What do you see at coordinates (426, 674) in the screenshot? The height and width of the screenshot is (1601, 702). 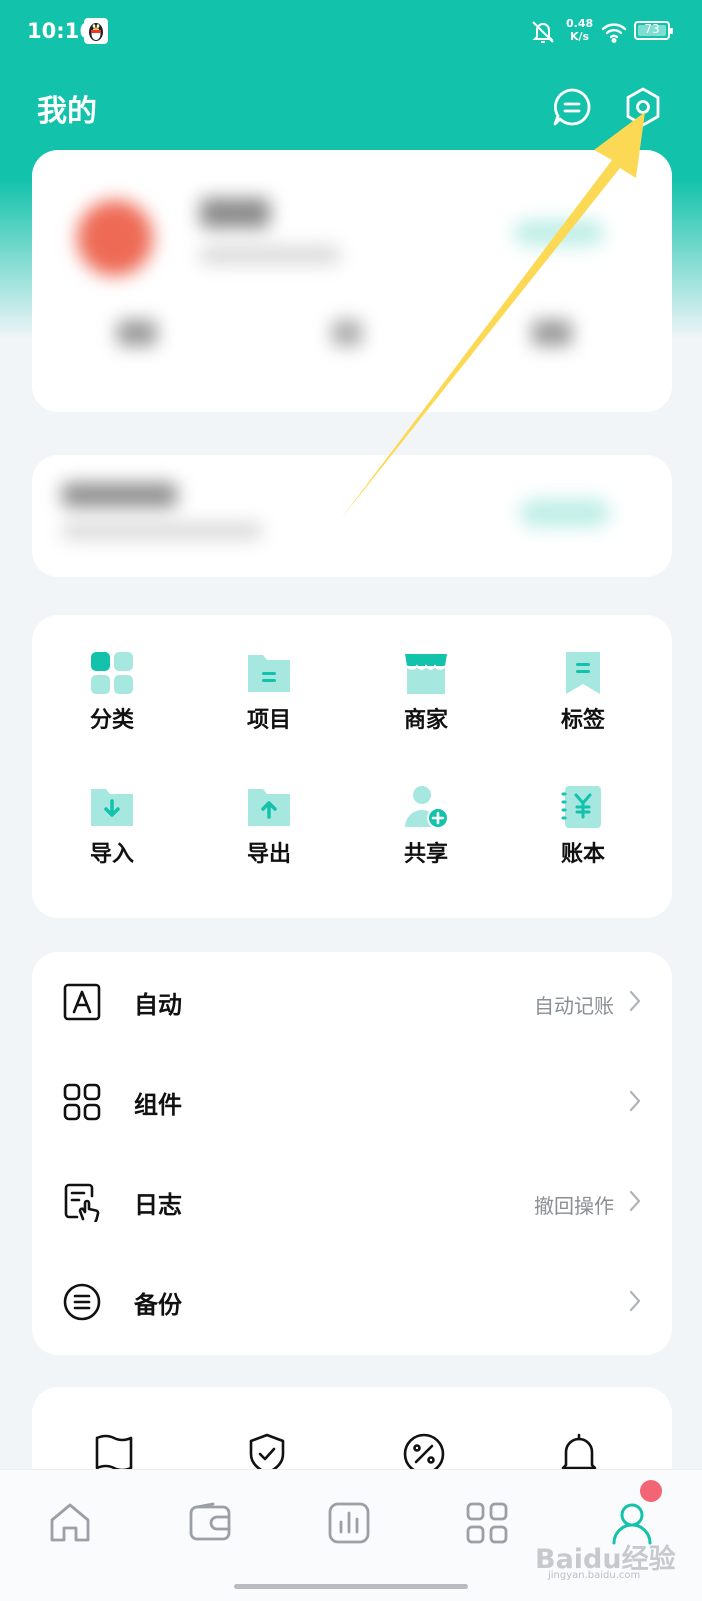 I see `store-icon` at bounding box center [426, 674].